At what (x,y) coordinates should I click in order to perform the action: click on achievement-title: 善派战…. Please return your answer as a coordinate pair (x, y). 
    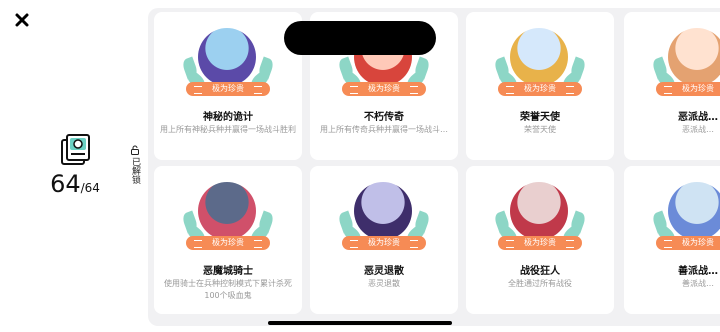
    Looking at the image, I should click on (698, 271).